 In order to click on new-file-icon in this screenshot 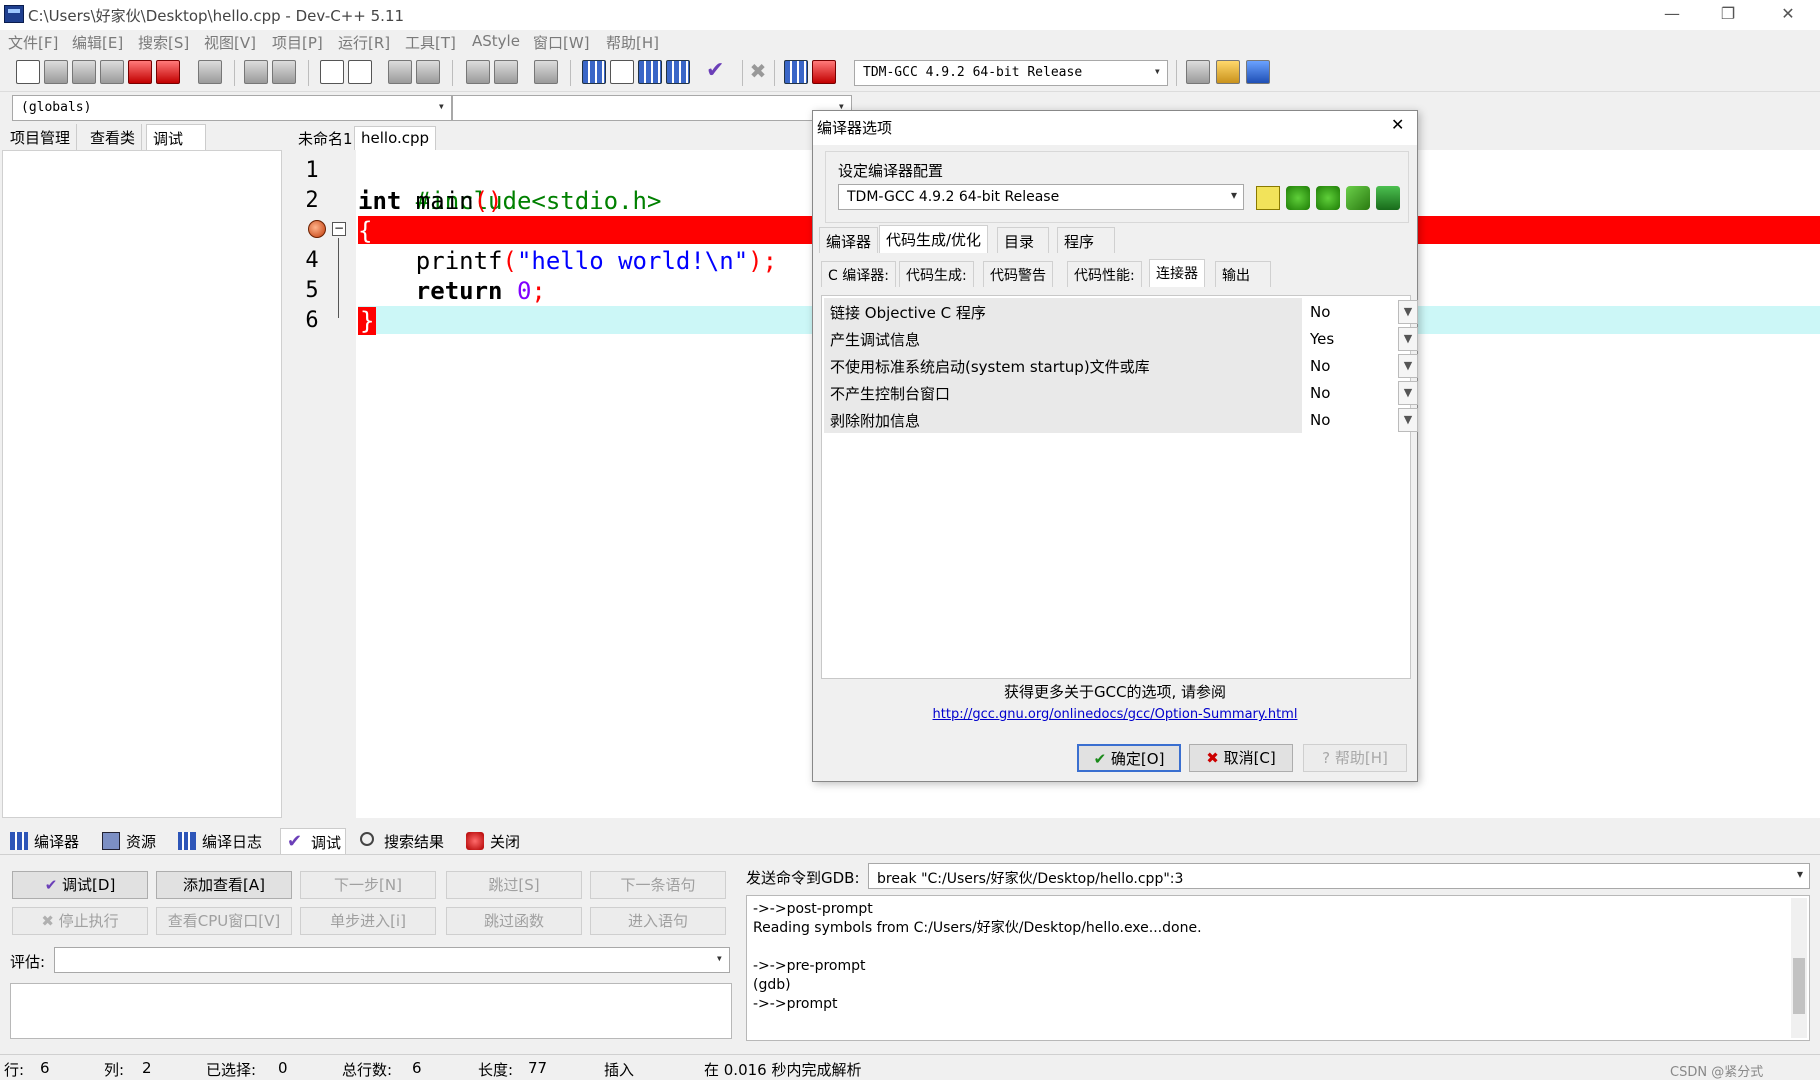, I will do `click(28, 72)`.